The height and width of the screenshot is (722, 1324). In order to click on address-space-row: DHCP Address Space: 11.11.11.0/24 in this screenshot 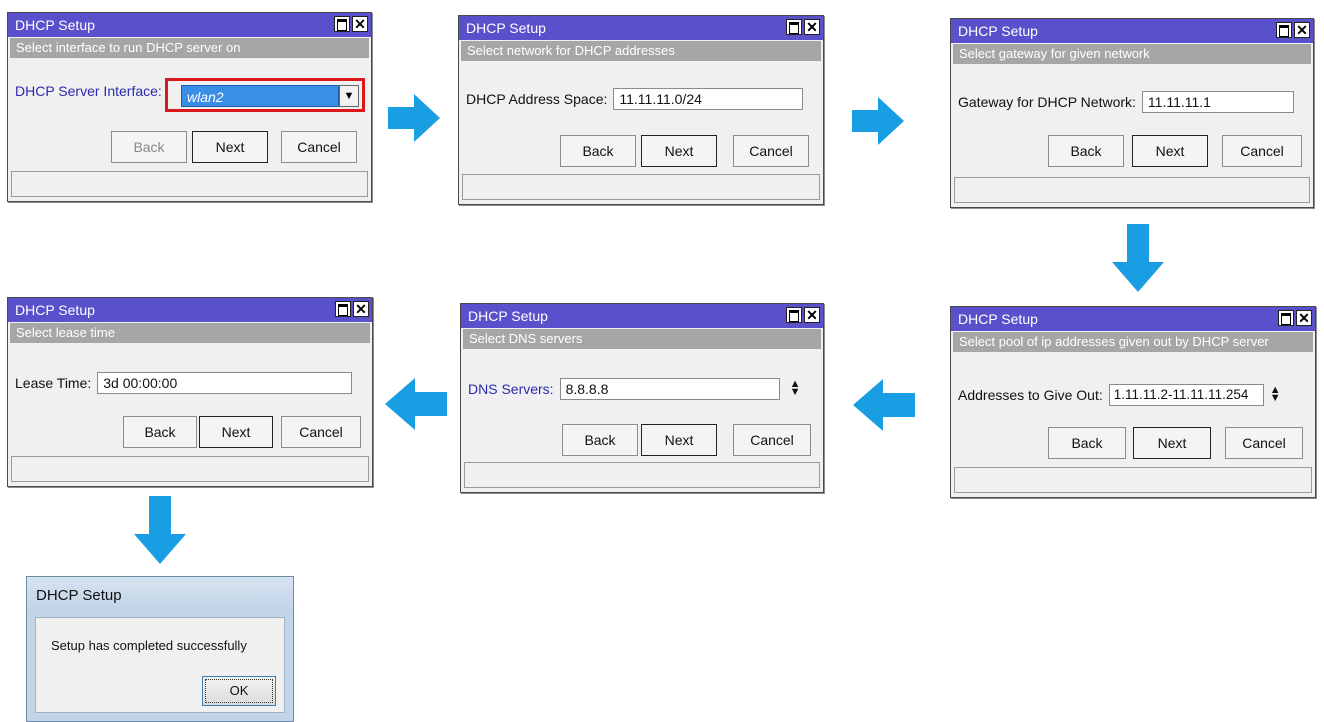, I will do `click(635, 99)`.